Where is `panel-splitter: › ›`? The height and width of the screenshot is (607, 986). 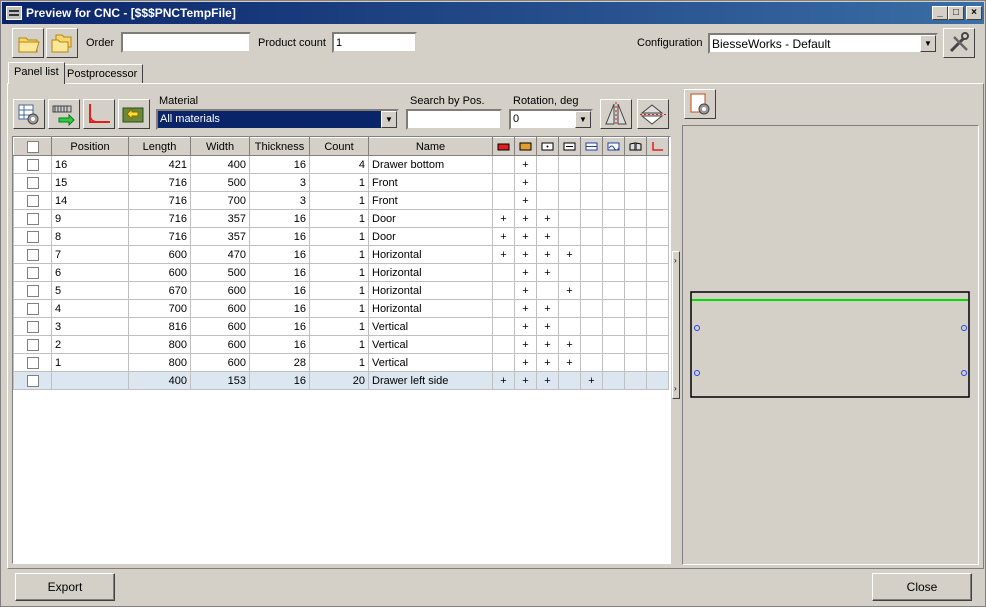 panel-splitter: › › is located at coordinates (676, 325).